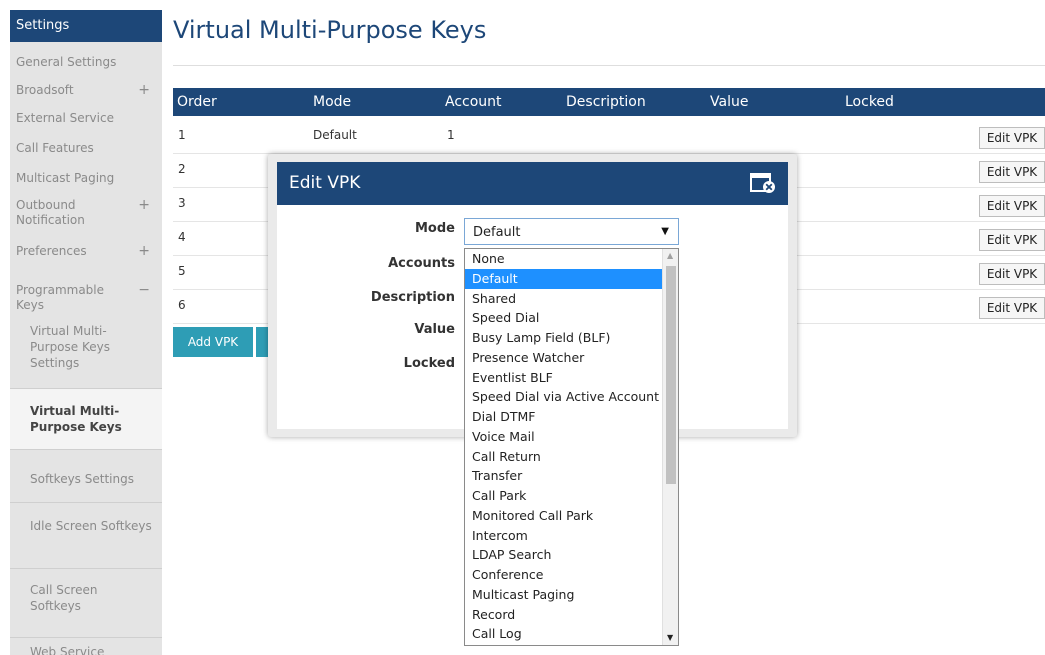 The height and width of the screenshot is (655, 1045). Describe the element at coordinates (563, 358) in the screenshot. I see `dropdown-option: Presence Watcher` at that location.